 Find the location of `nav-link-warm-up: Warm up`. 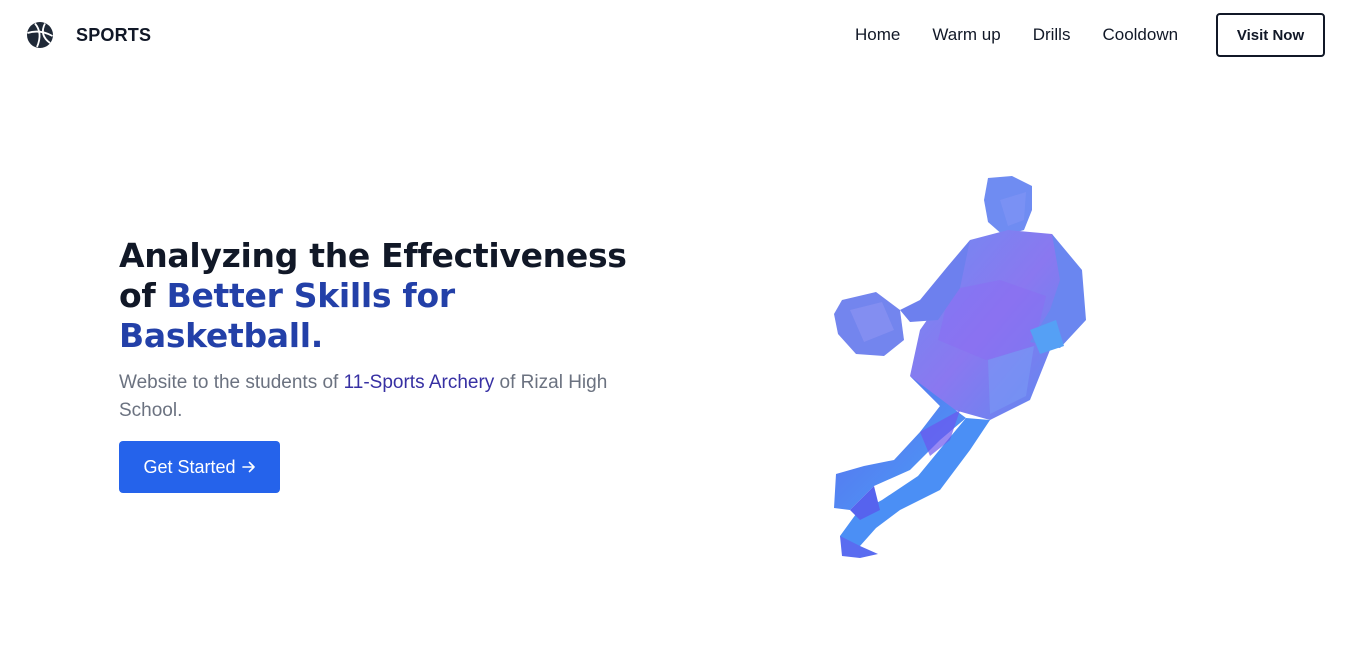

nav-link-warm-up: Warm up is located at coordinates (966, 35).